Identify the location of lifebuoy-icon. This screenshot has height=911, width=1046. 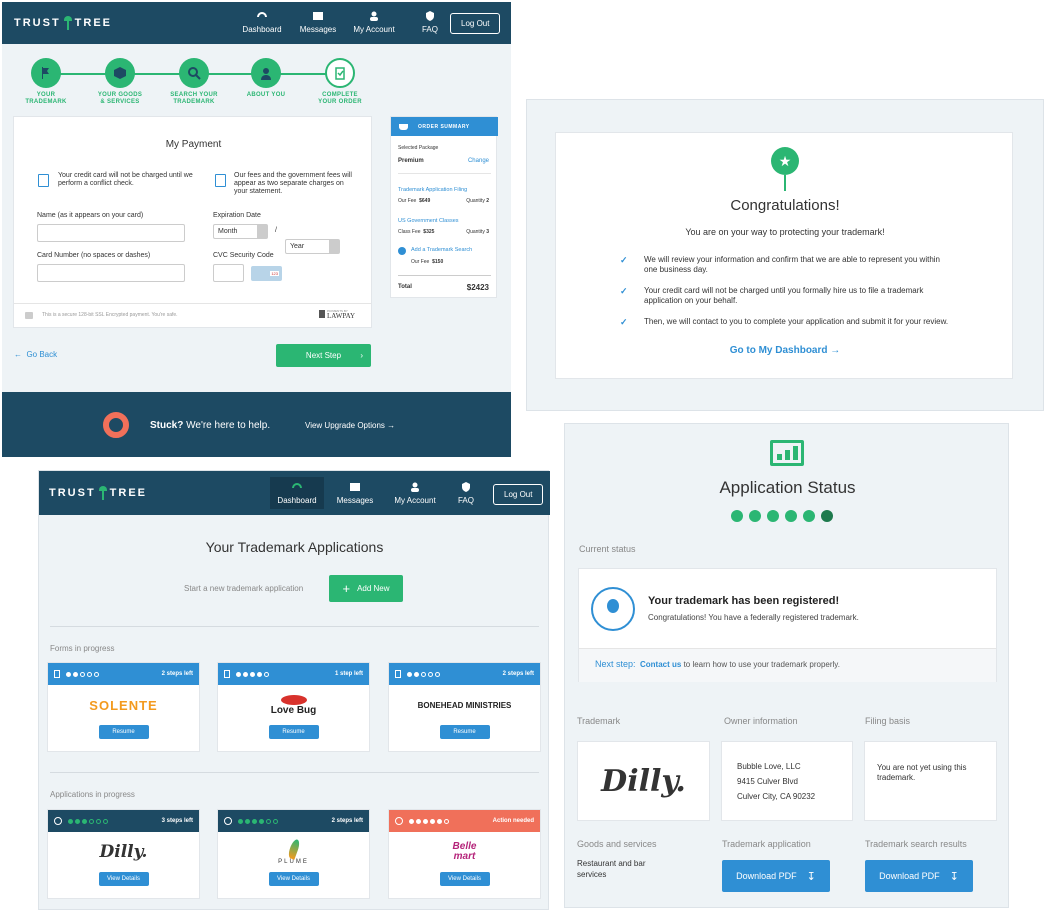
(116, 425).